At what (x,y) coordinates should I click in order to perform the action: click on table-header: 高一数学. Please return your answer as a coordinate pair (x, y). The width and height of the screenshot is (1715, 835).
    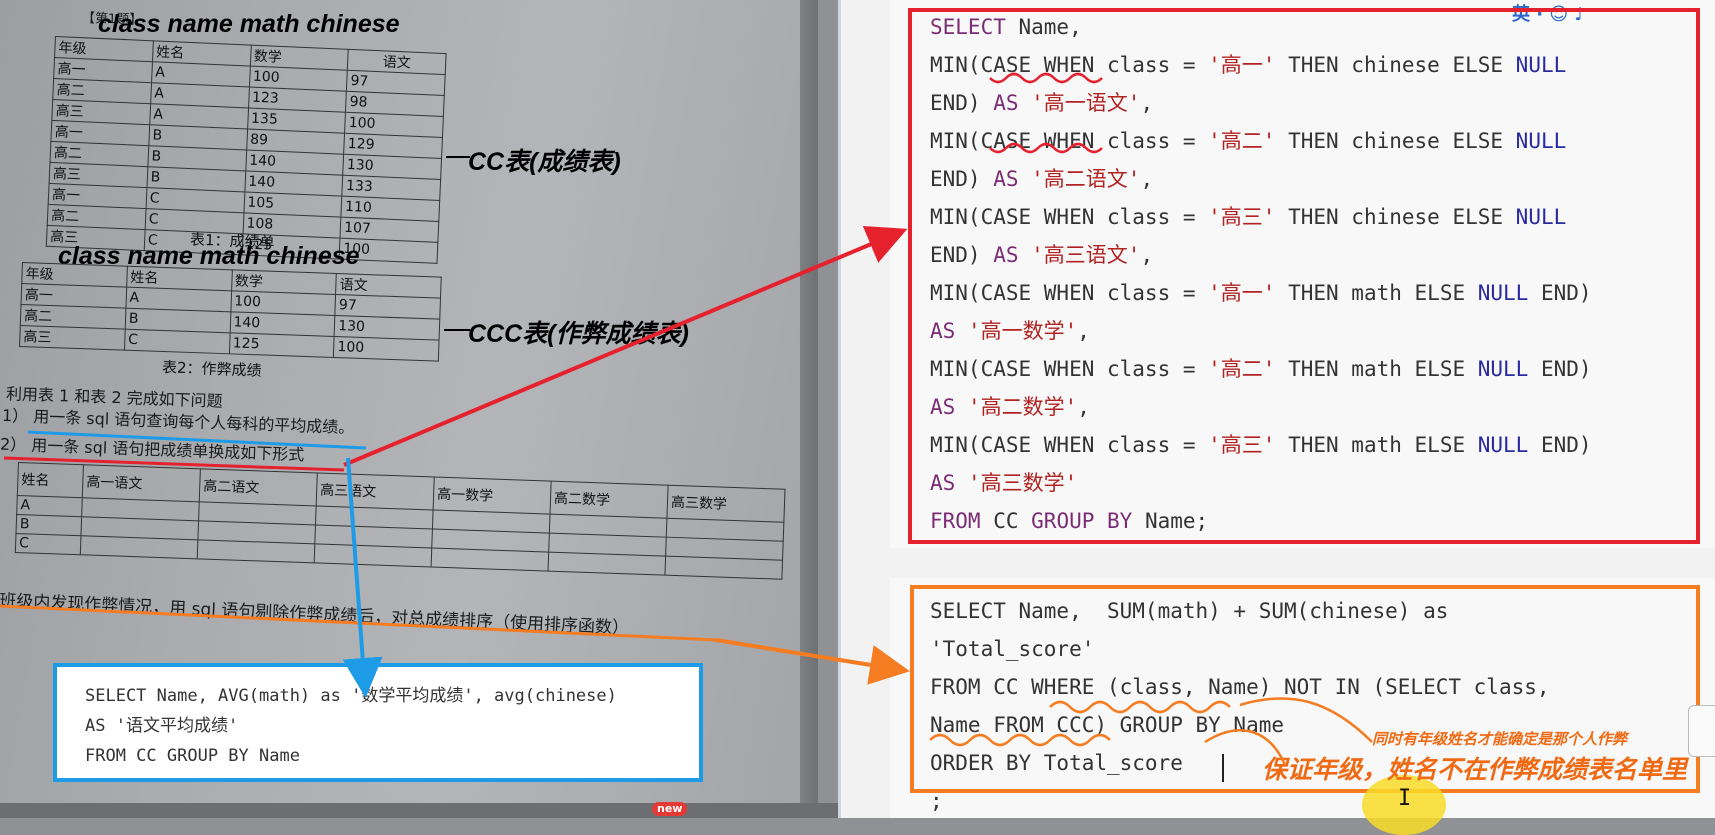
    Looking at the image, I should click on (492, 496).